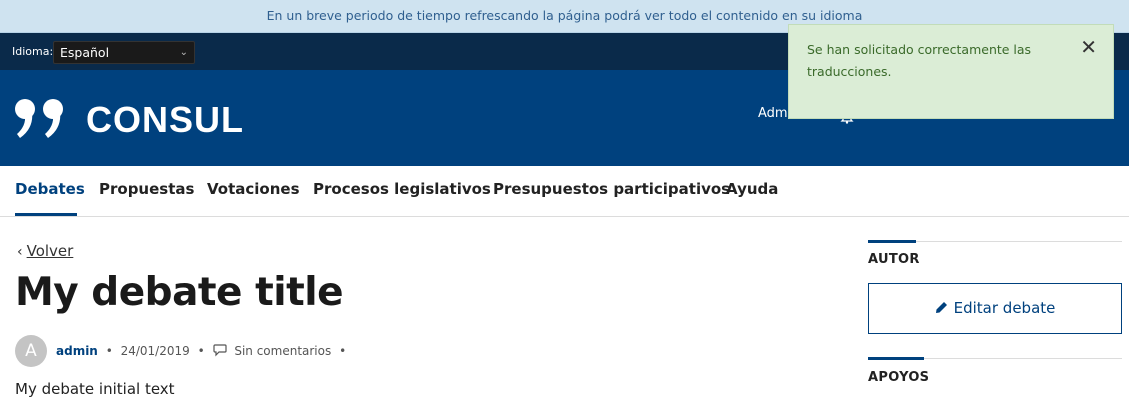  Describe the element at coordinates (33, 51) in the screenshot. I see `locale-label: Idioma:` at that location.